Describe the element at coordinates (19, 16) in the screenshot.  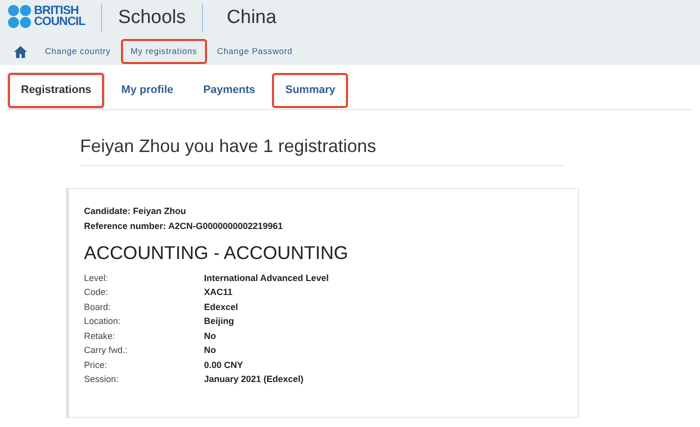
I see `logo-icon` at that location.